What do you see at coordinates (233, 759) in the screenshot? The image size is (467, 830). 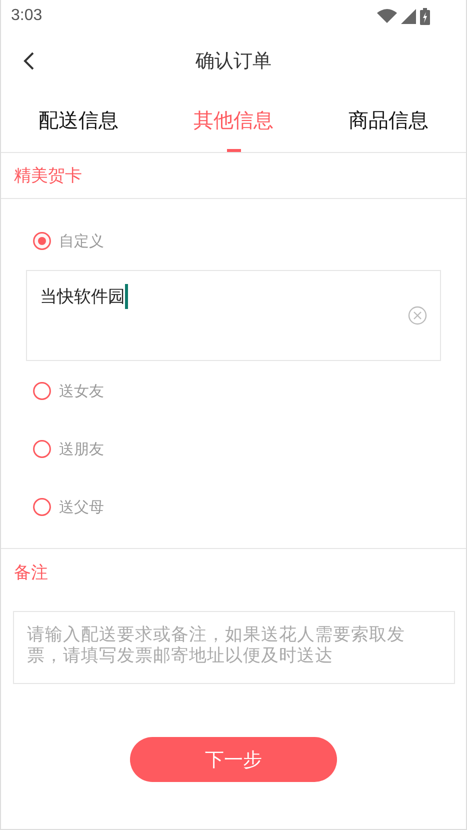 I see `next-button: 下一步` at bounding box center [233, 759].